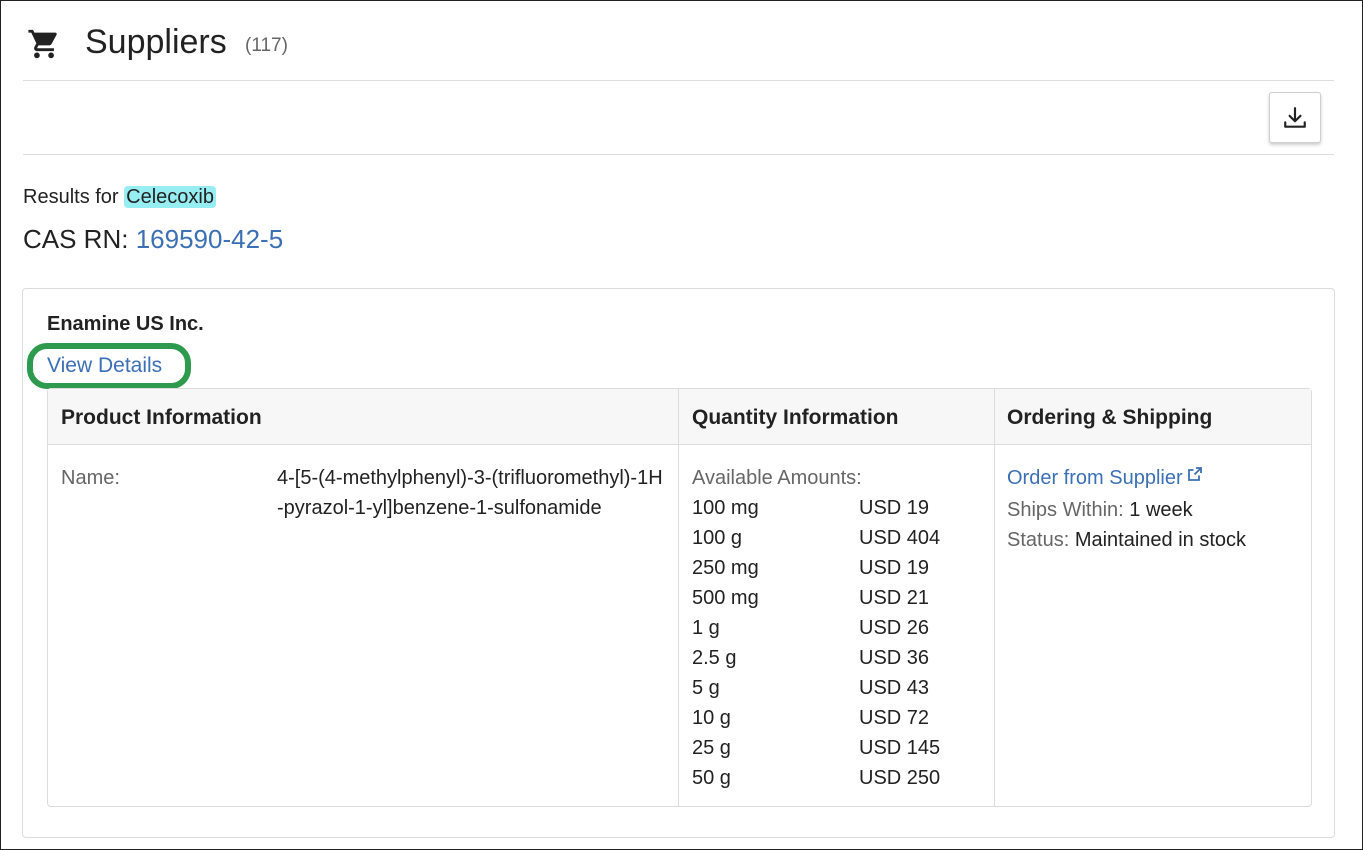 The image size is (1363, 850). What do you see at coordinates (1065, 510) in the screenshot?
I see `ships-within-label: Ships Within:` at bounding box center [1065, 510].